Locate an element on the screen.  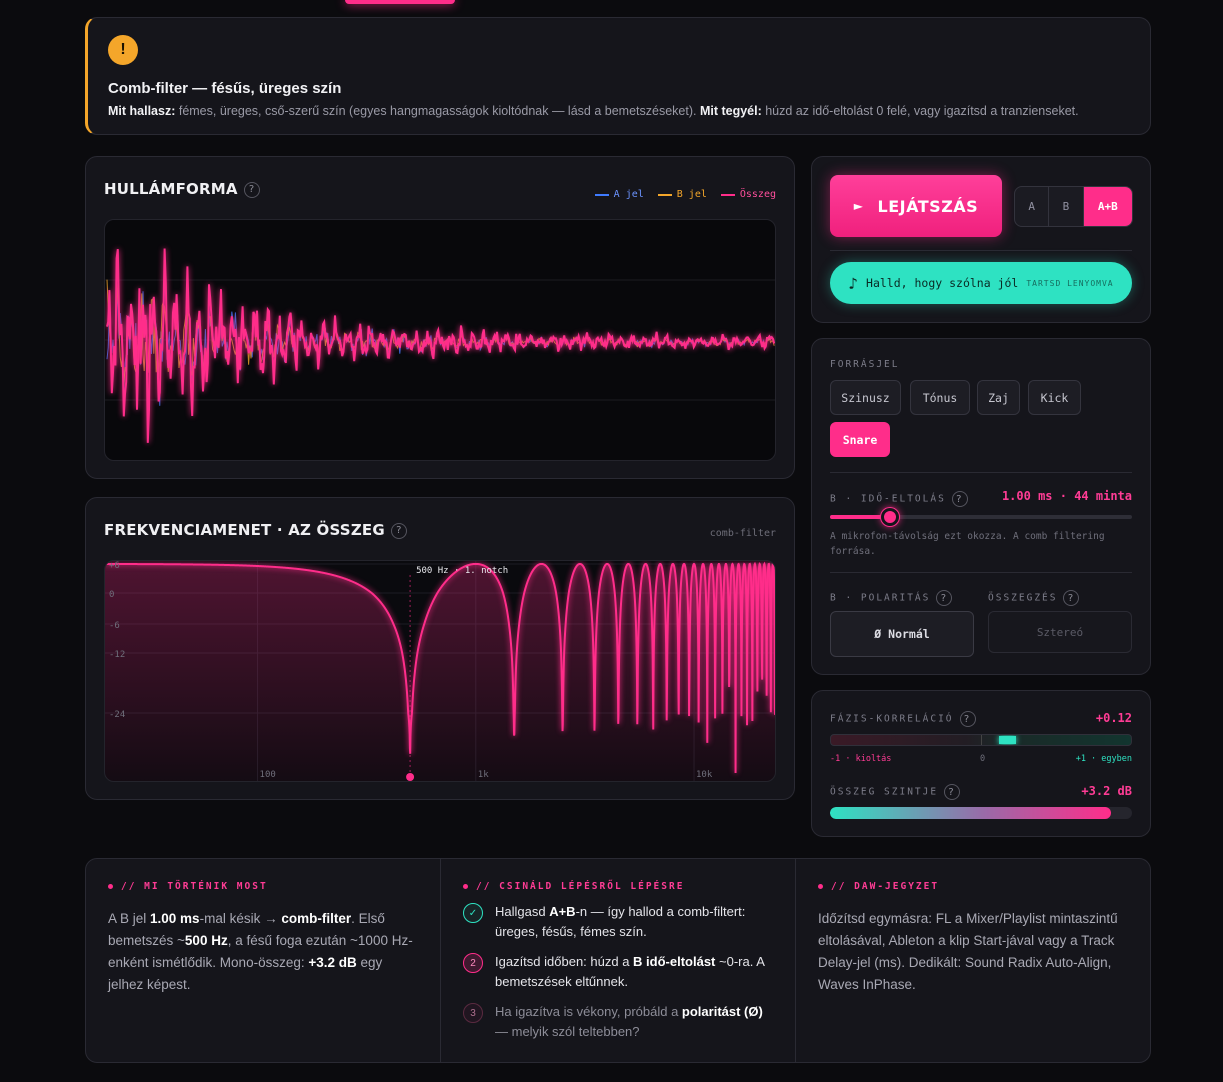
sum-label: ÖSSZEGZÉS? is located at coordinates (1034, 598).